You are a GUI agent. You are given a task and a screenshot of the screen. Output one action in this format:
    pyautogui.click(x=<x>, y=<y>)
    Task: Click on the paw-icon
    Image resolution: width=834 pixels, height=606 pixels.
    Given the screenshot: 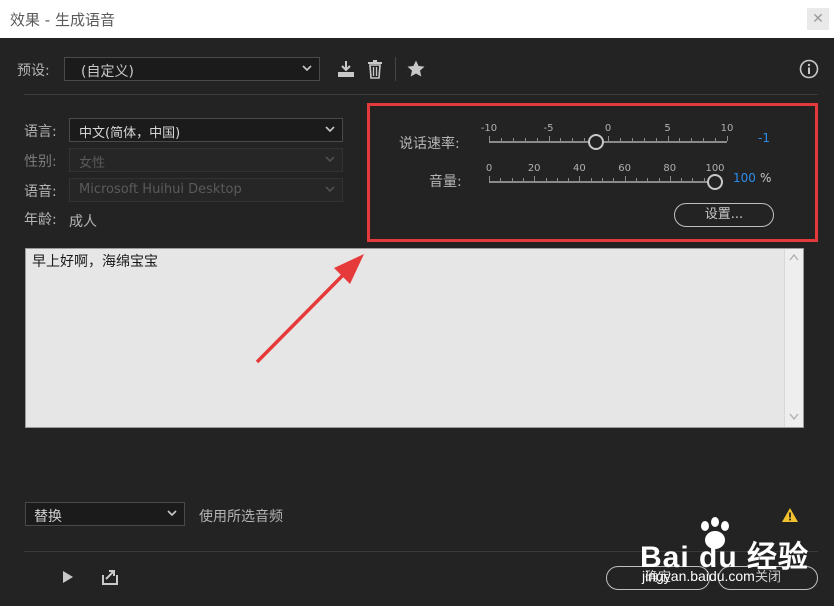 What is the action you would take?
    pyautogui.click(x=715, y=533)
    